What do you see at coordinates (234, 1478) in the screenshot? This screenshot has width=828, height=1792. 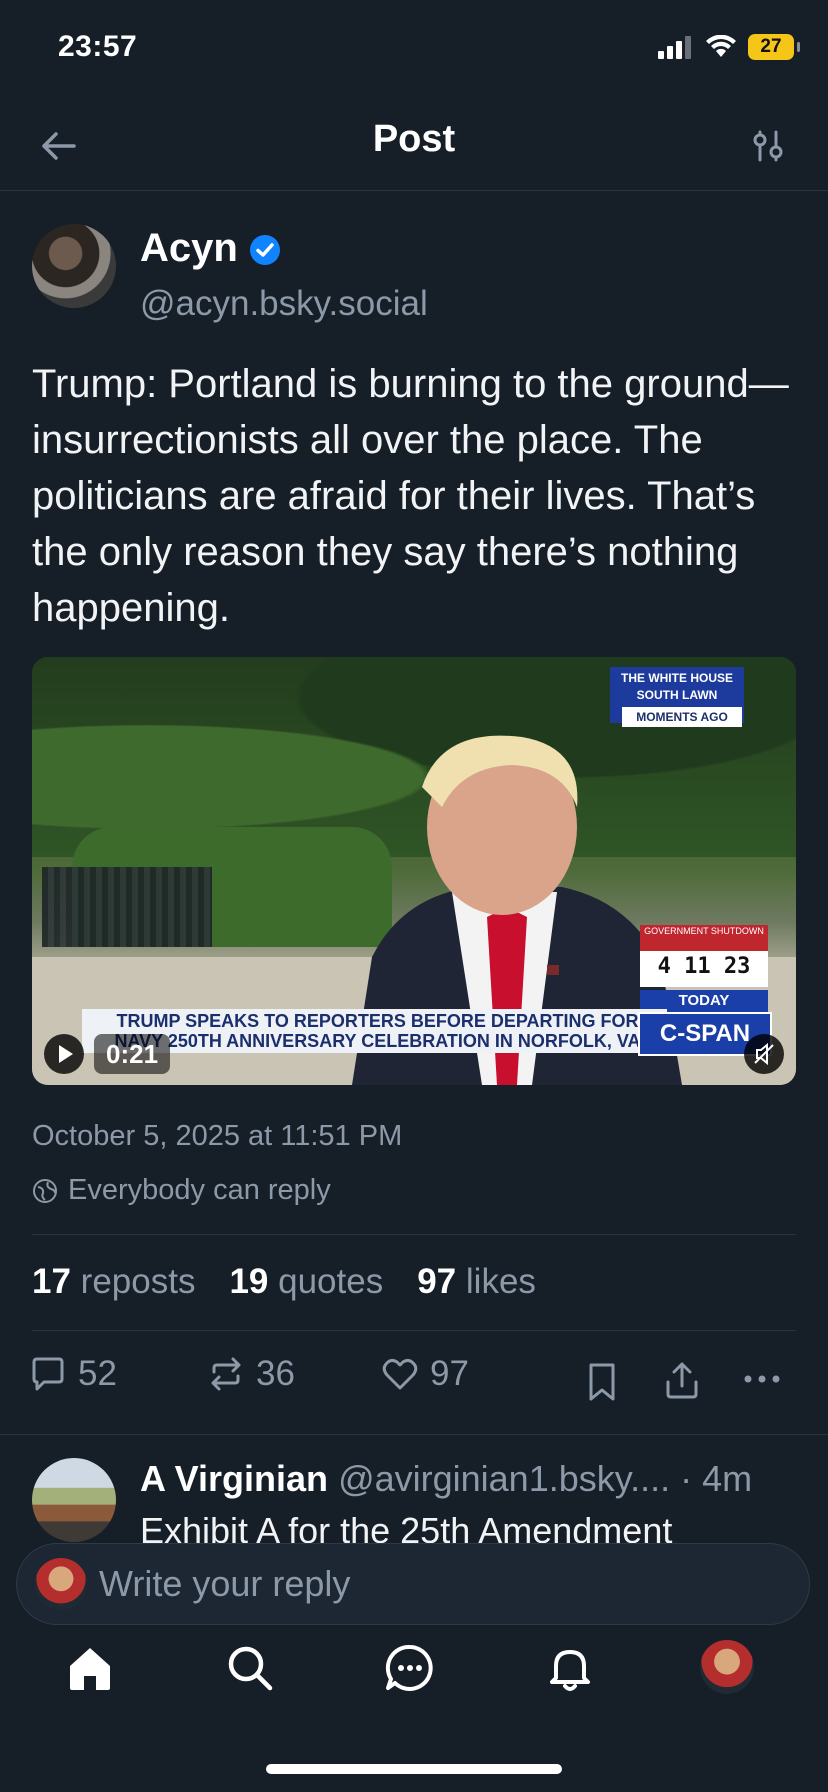 I see `reply-author-name: A Virginian` at bounding box center [234, 1478].